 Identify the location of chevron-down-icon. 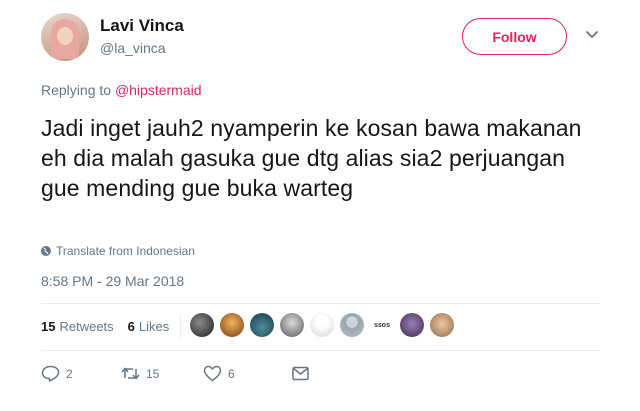
(592, 34).